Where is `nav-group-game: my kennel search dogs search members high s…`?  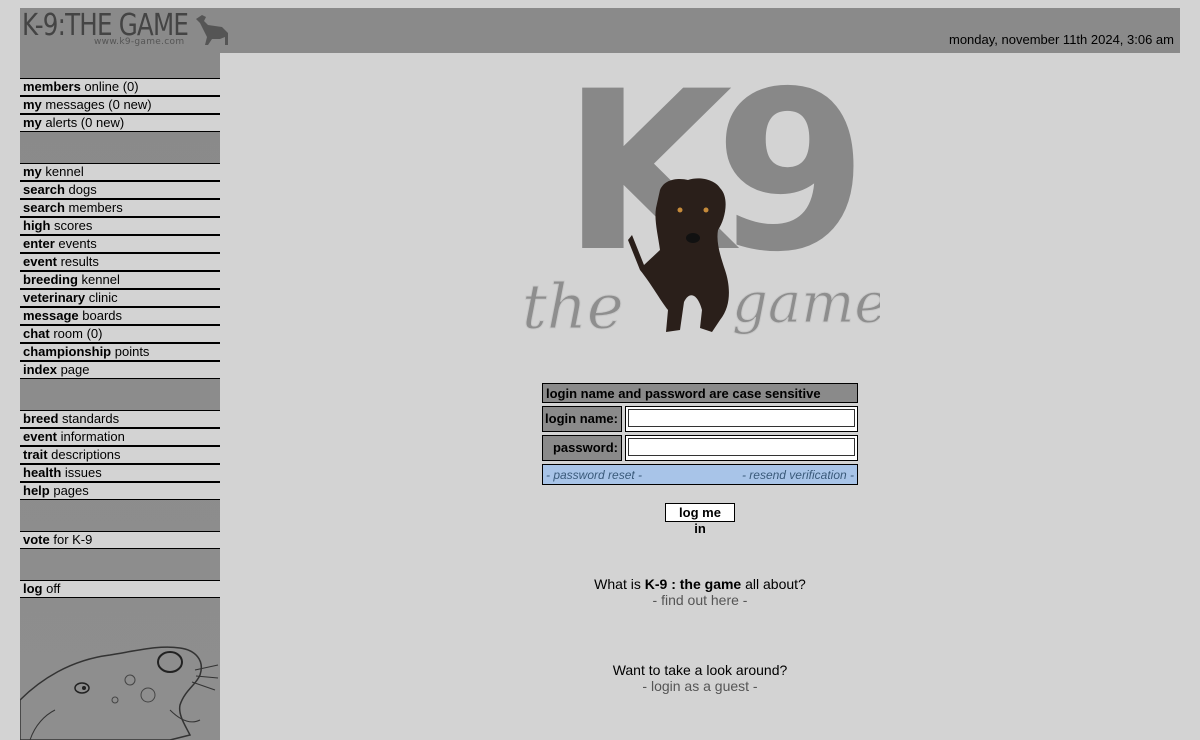
nav-group-game: my kennel search dogs search members high s… is located at coordinates (120, 271).